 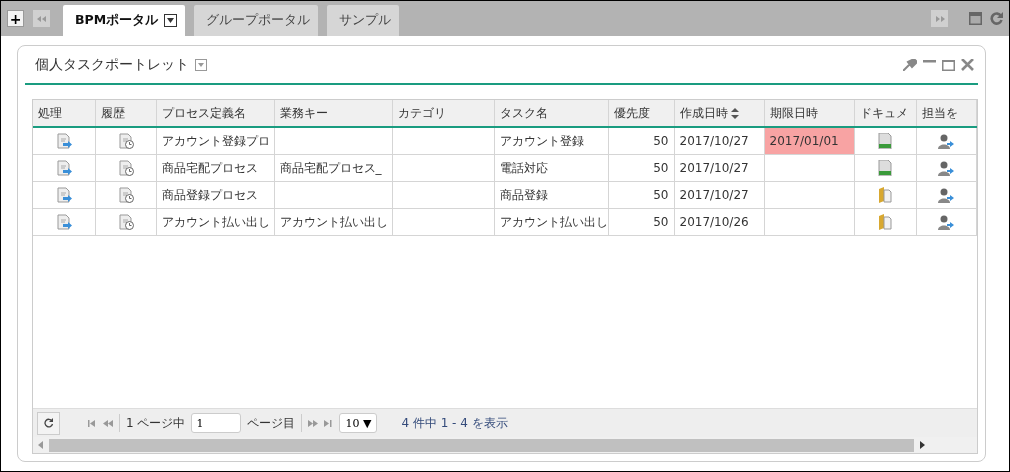 What do you see at coordinates (734, 113) in the screenshot?
I see `sort-icon` at bounding box center [734, 113].